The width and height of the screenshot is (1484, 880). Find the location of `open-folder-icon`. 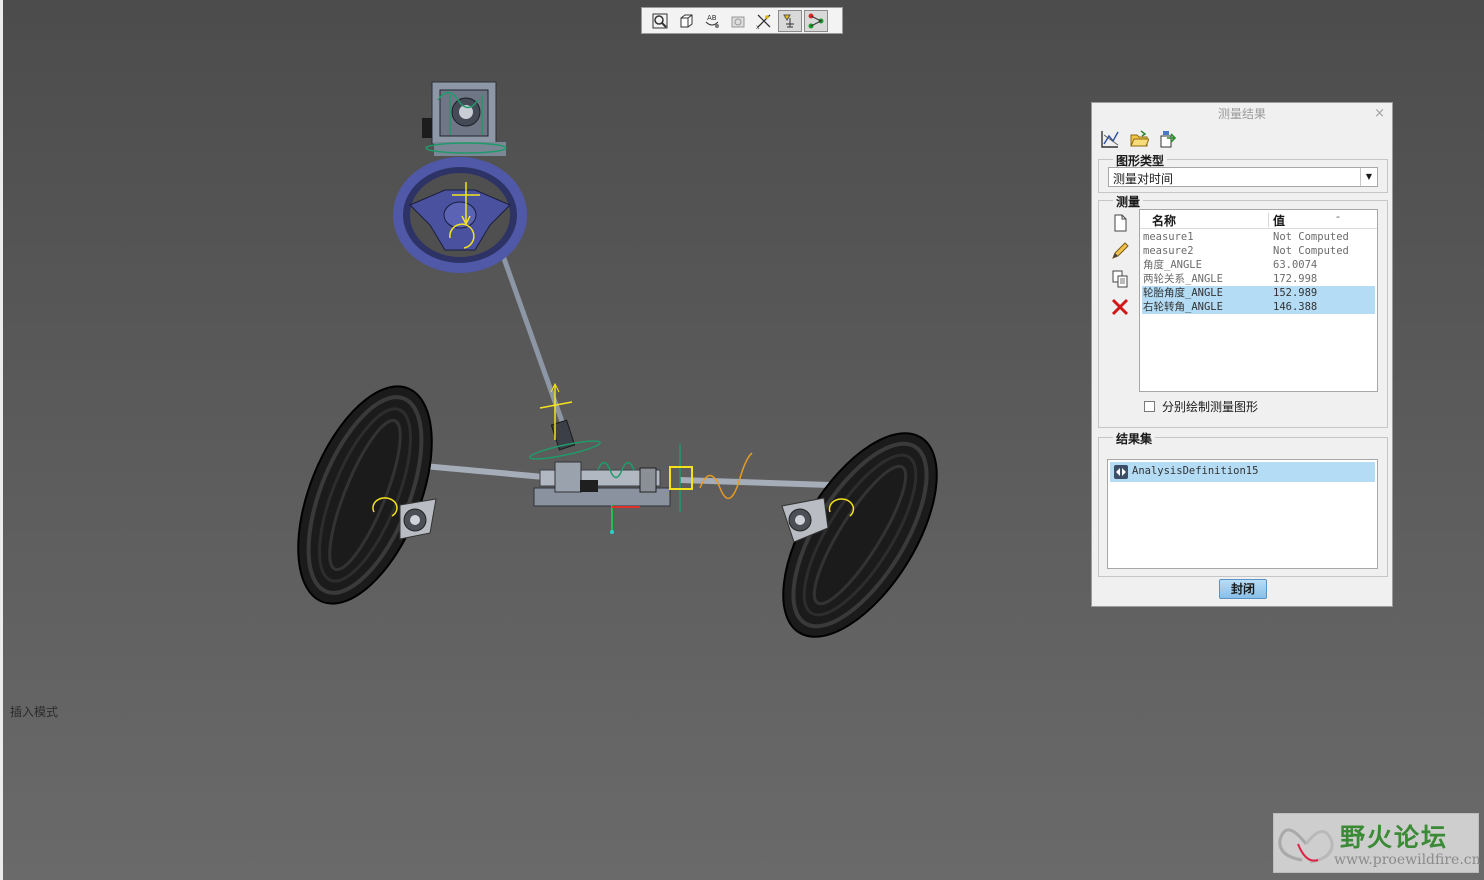

open-folder-icon is located at coordinates (1139, 139).